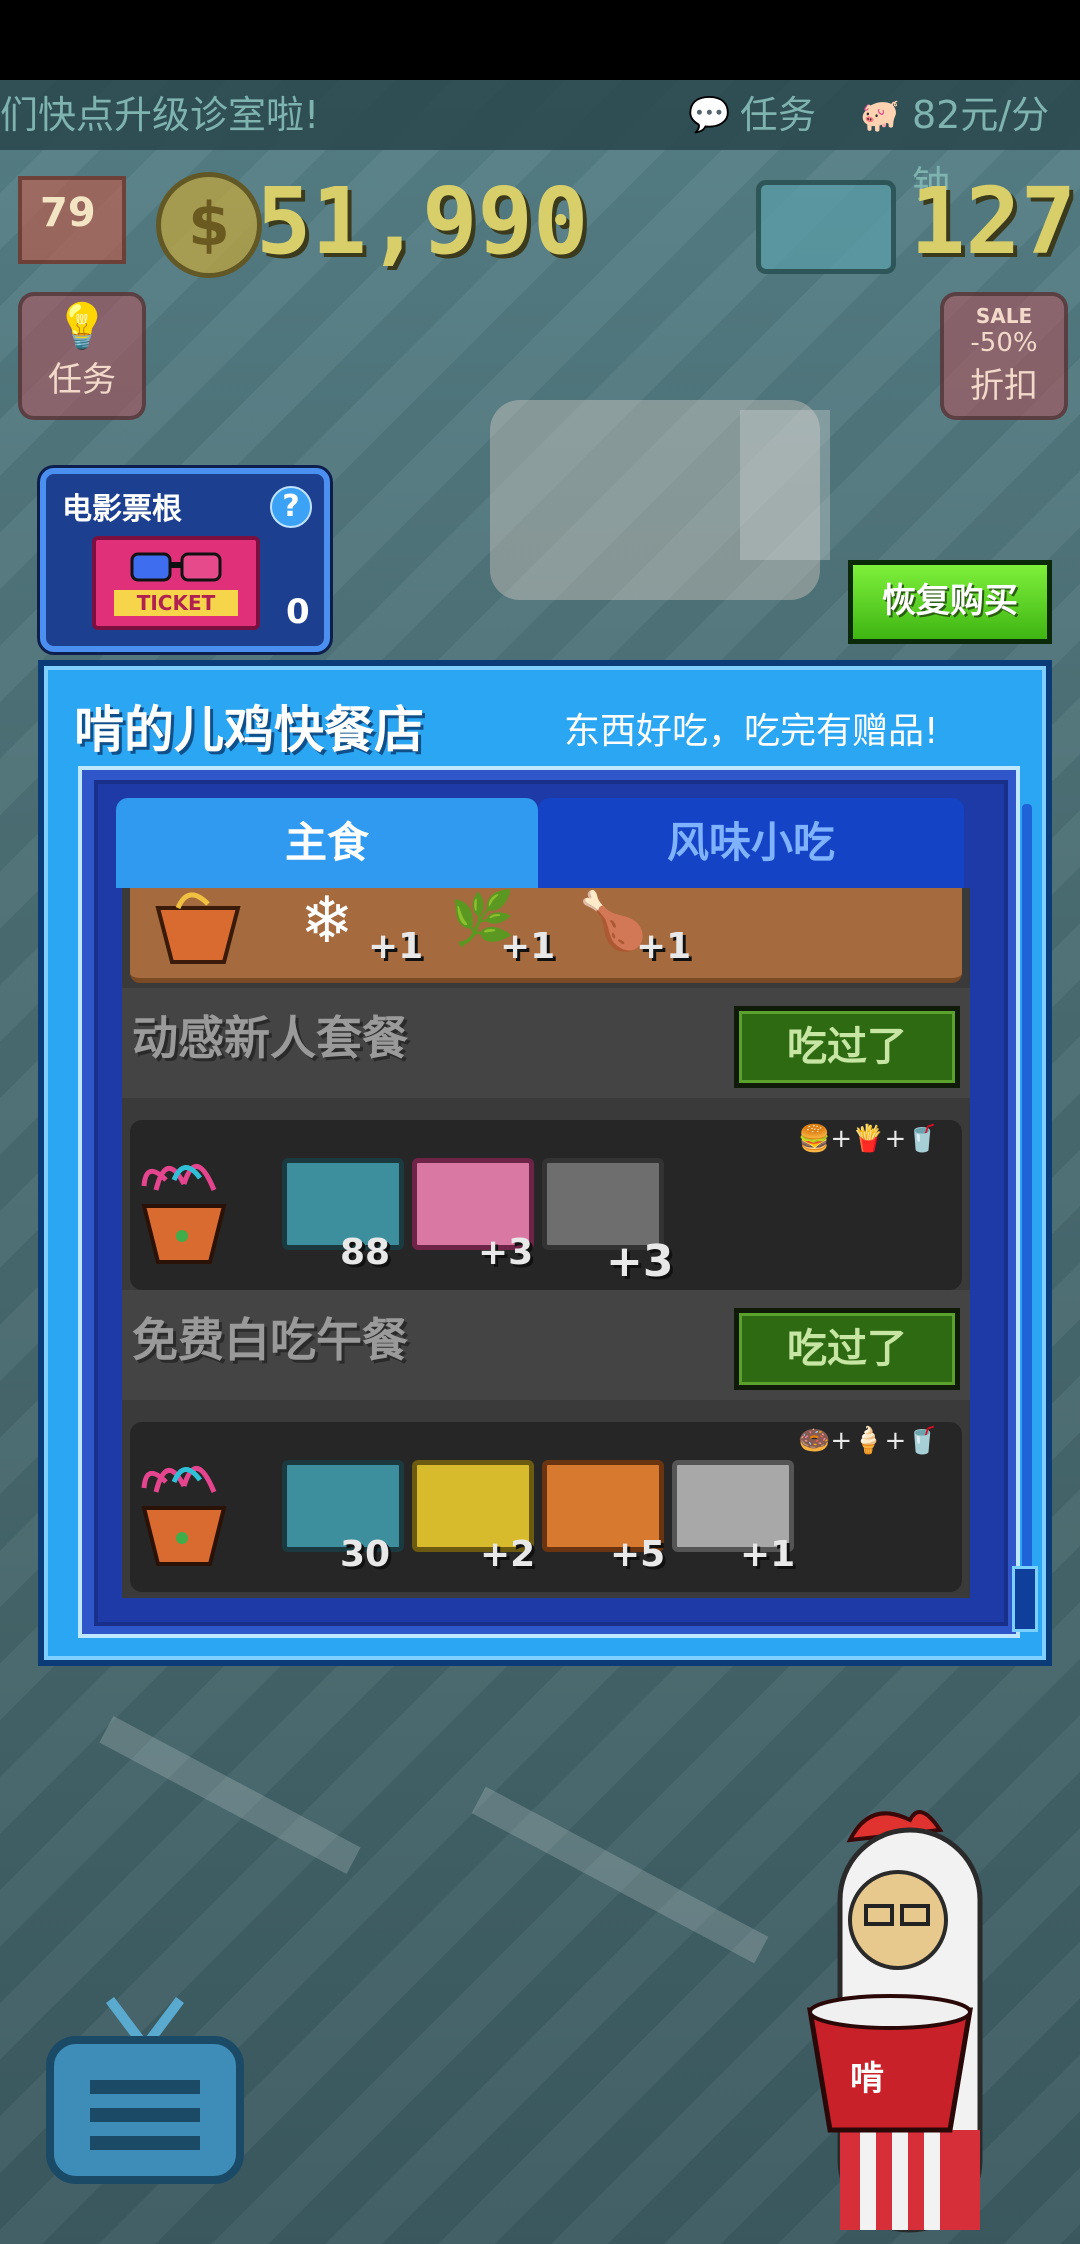  What do you see at coordinates (145, 2090) in the screenshot?
I see `tv-menu-icon` at bounding box center [145, 2090].